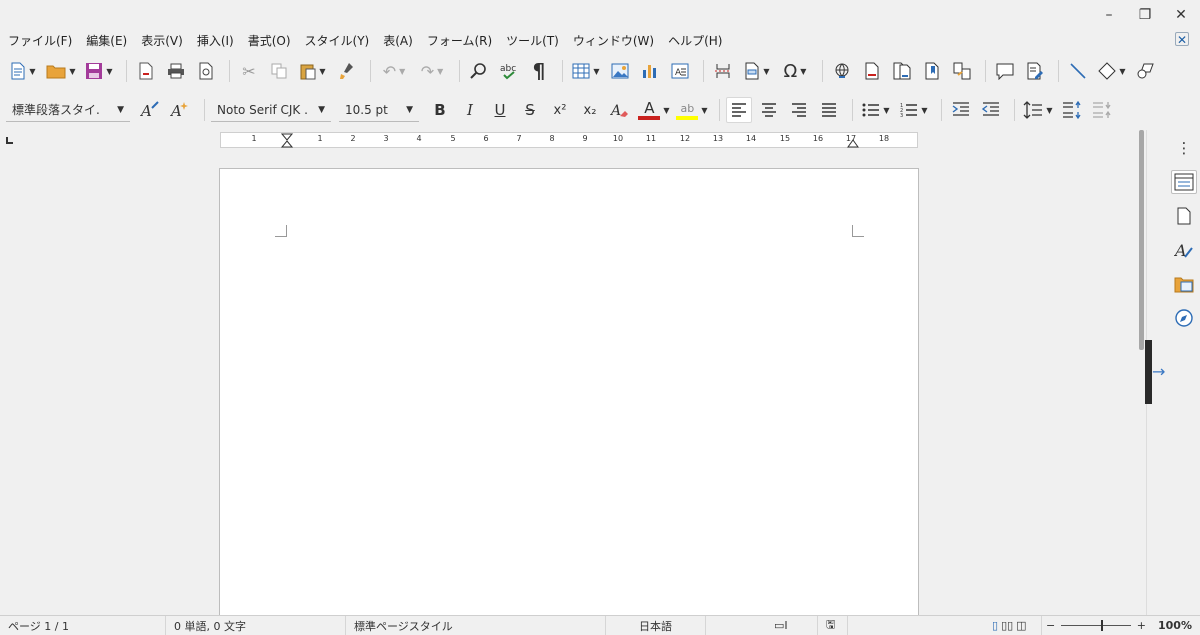 The width and height of the screenshot is (1200, 635). What do you see at coordinates (654, 110) in the screenshot?
I see `font-color-button: A ▼` at bounding box center [654, 110].